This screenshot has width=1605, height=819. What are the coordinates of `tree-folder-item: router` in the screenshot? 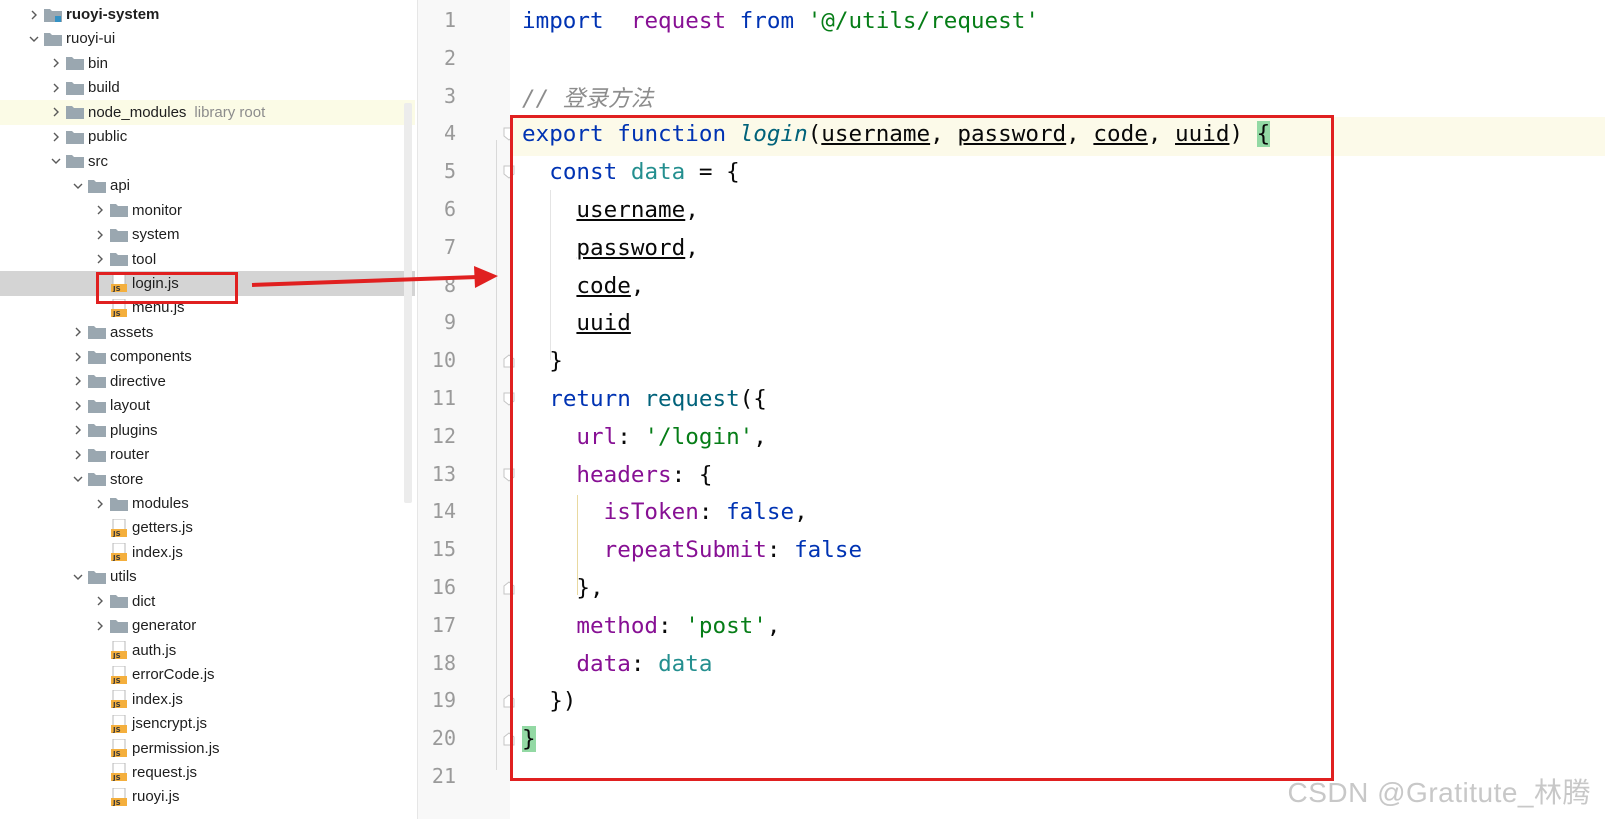 It's located at (207, 454).